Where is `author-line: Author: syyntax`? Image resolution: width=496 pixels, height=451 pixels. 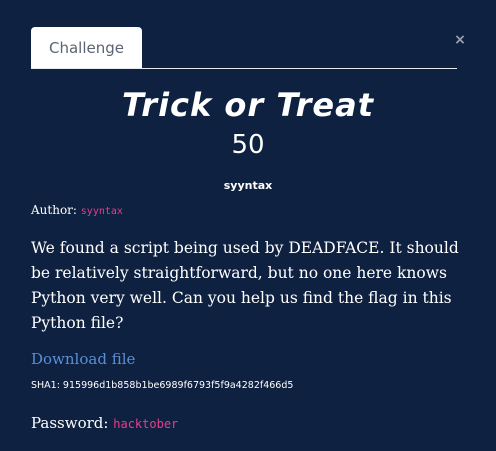
author-line: Author: syyntax is located at coordinates (77, 210).